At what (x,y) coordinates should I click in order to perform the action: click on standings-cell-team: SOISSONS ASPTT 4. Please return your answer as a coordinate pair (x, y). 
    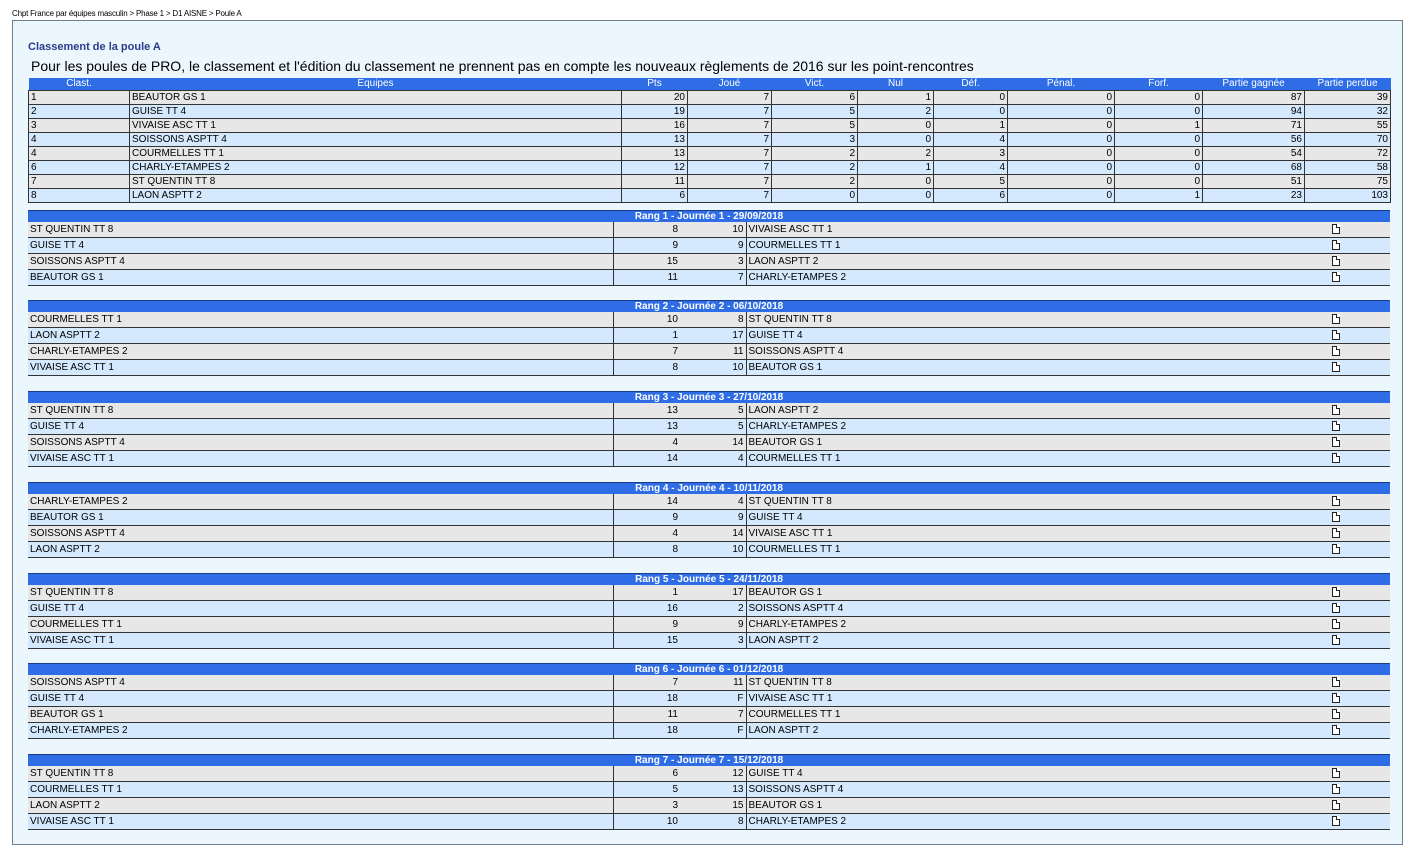
    Looking at the image, I should click on (375, 139).